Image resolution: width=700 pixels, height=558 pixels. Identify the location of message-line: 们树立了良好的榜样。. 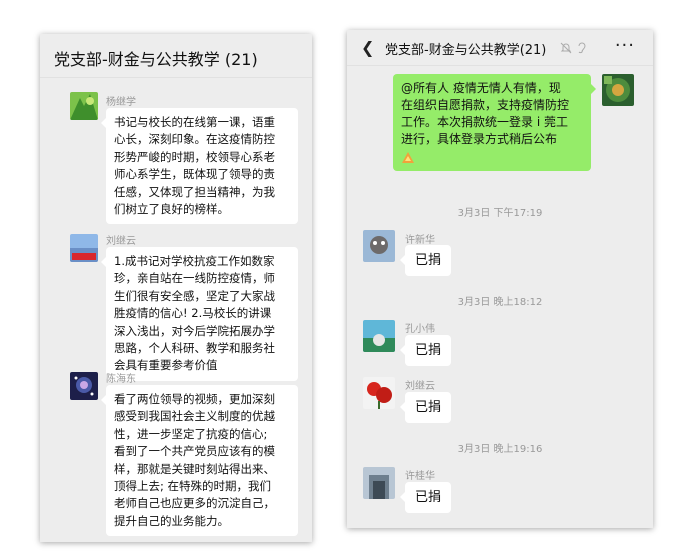
(171, 209).